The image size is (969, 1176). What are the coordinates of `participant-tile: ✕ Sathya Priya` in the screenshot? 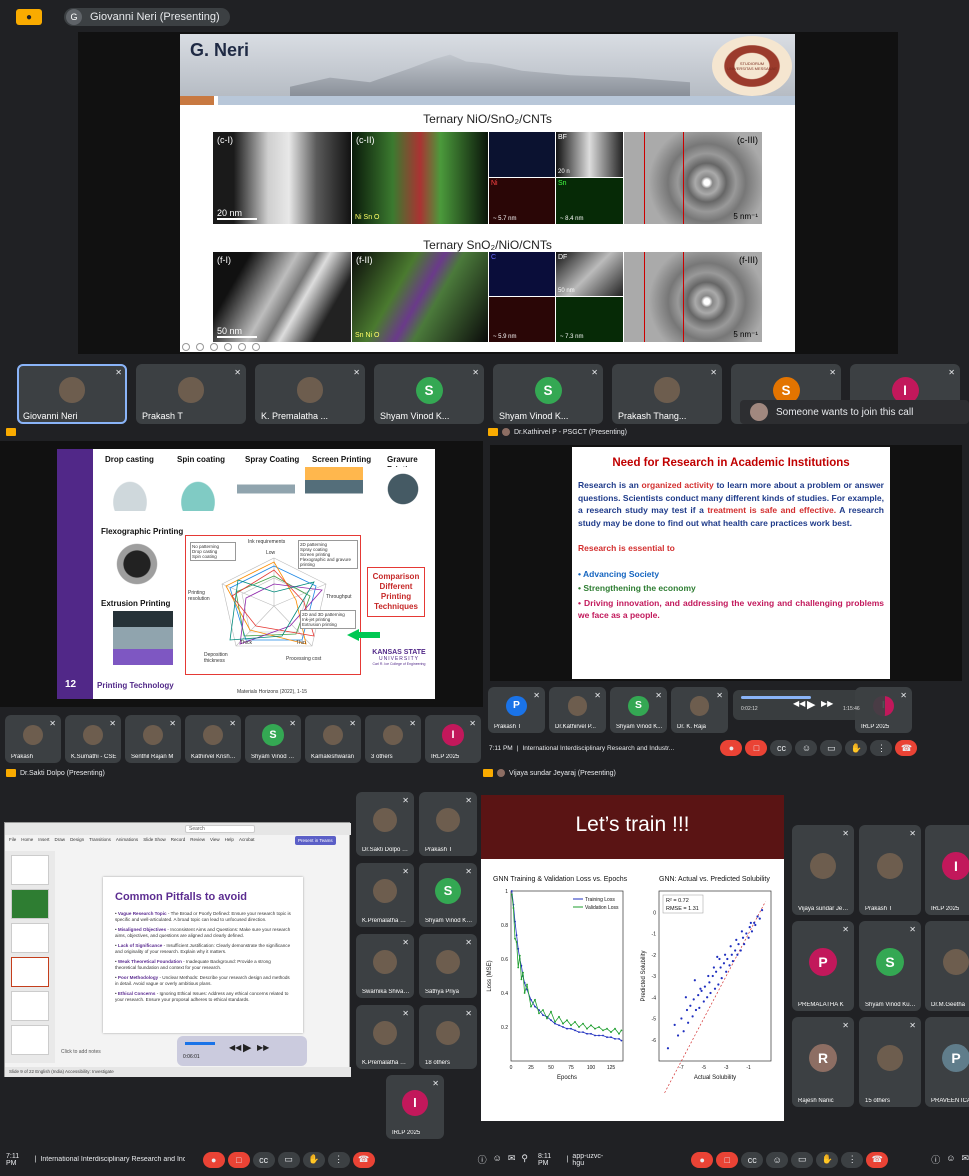 It's located at (448, 966).